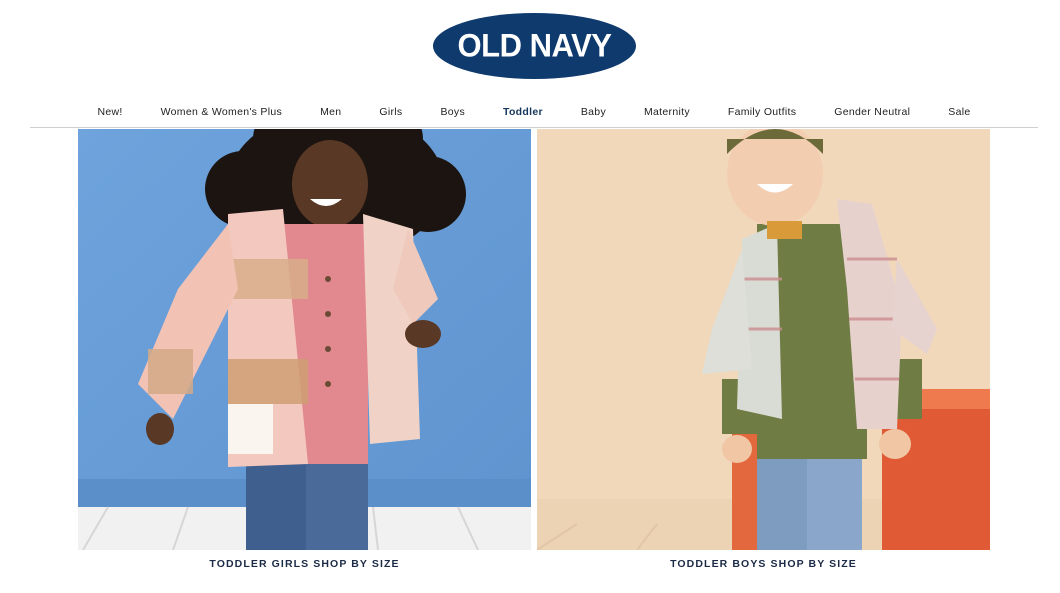 Image resolution: width=1060 pixels, height=593 pixels. I want to click on nav-item-women: Women & Women's Plus, so click(221, 112).